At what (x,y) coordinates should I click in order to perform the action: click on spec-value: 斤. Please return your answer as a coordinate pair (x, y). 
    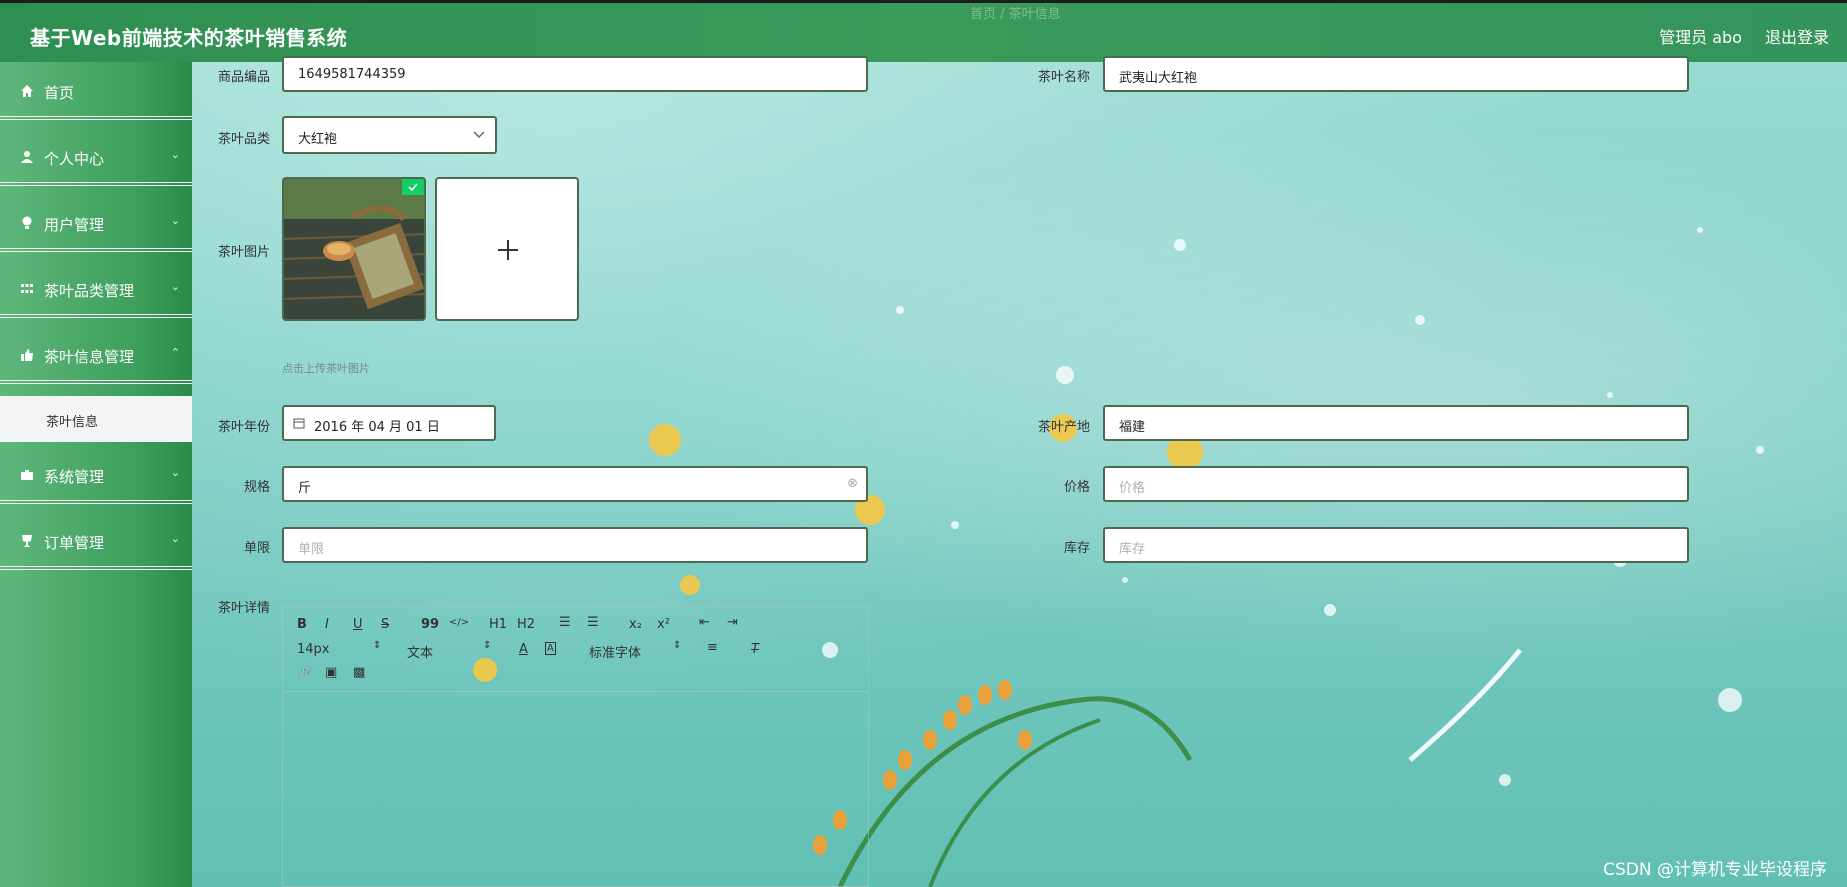
    Looking at the image, I should click on (305, 488).